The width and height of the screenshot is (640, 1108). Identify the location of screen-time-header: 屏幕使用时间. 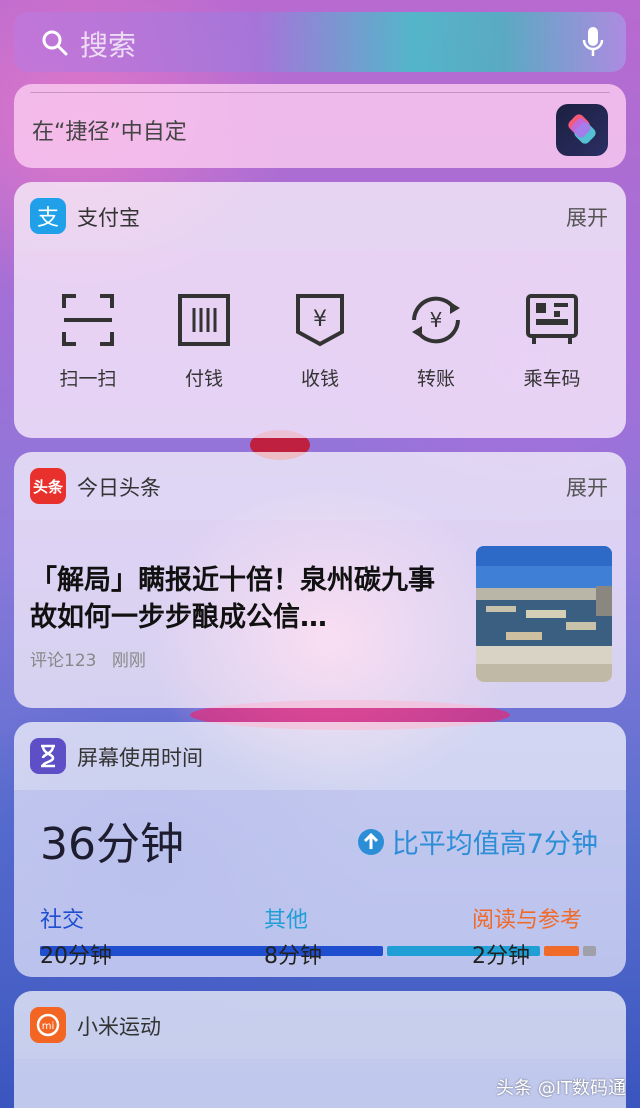
(320, 756).